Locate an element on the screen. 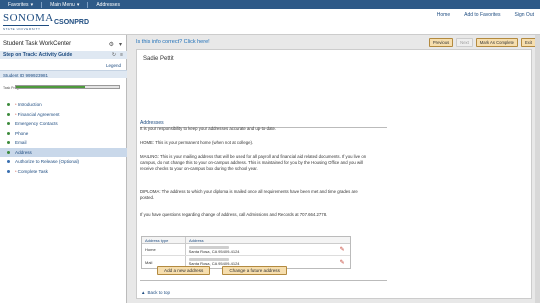 The width and height of the screenshot is (540, 303). task-label: * Introduction is located at coordinates (28, 104).